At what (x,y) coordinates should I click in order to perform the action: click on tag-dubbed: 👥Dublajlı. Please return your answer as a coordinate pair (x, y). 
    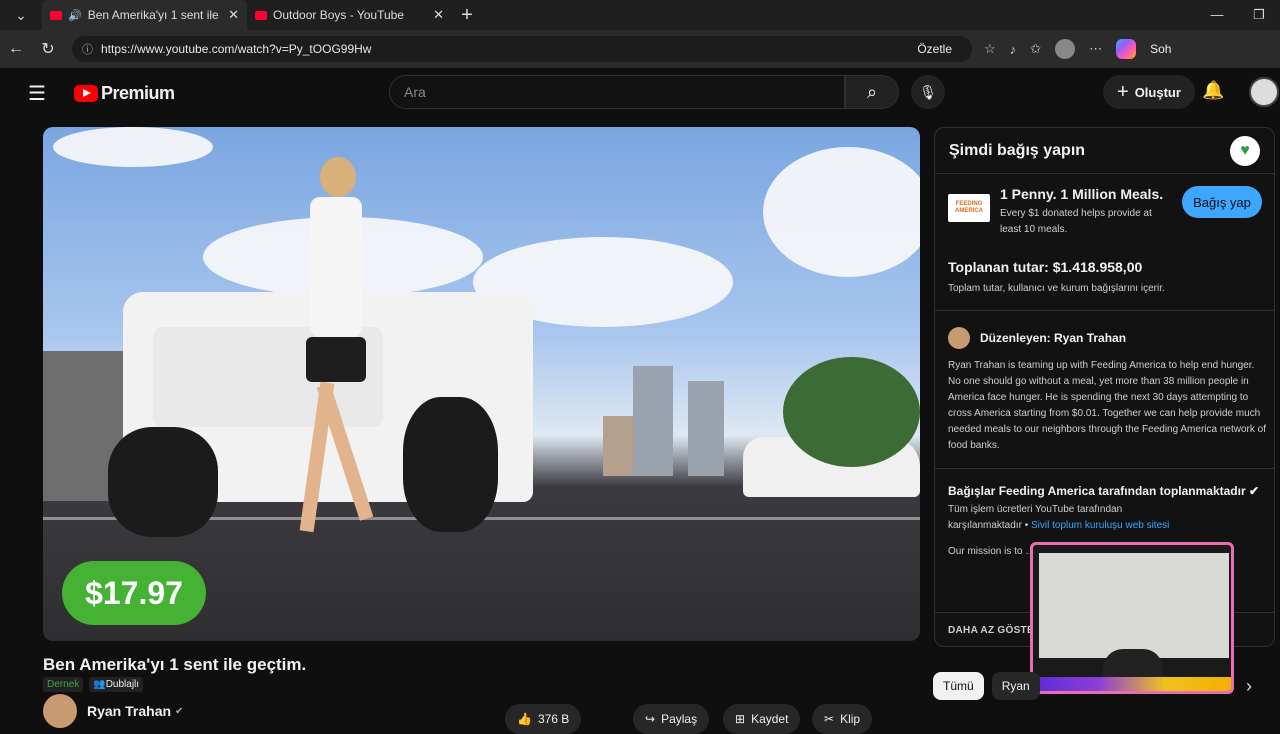
    Looking at the image, I should click on (116, 684).